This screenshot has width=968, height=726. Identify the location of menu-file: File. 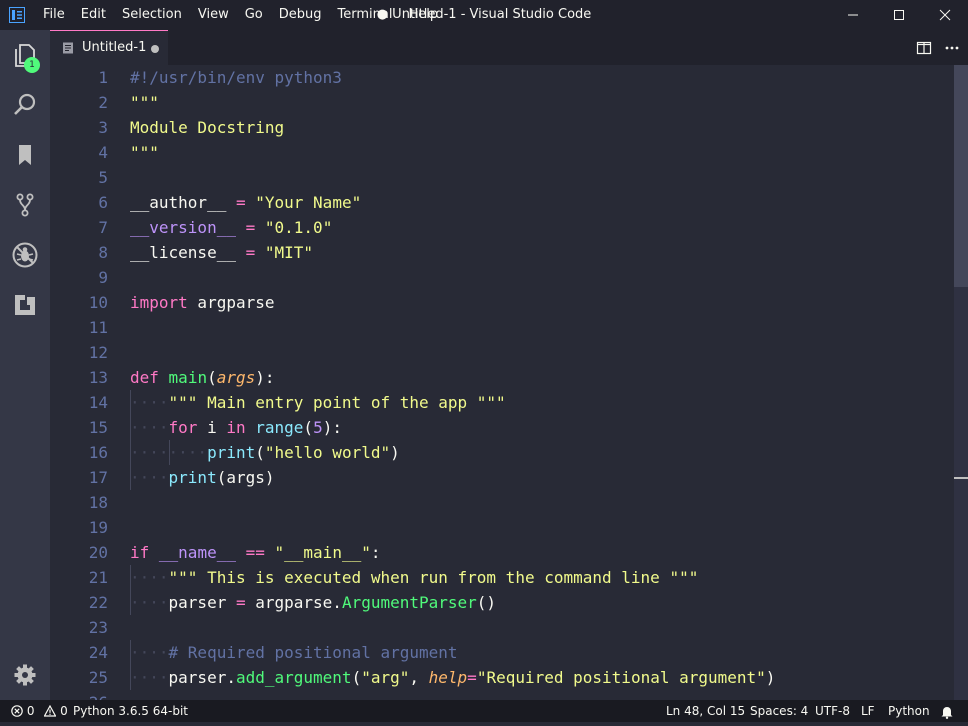
(54, 15).